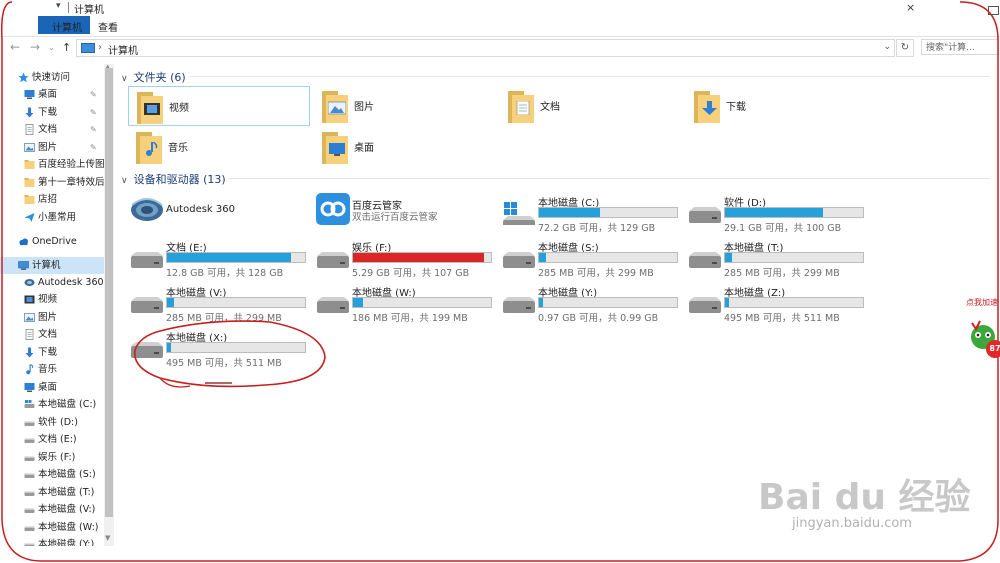 Image resolution: width=1000 pixels, height=563 pixels. What do you see at coordinates (777, 106) in the screenshot?
I see `folder-tile: 下载` at bounding box center [777, 106].